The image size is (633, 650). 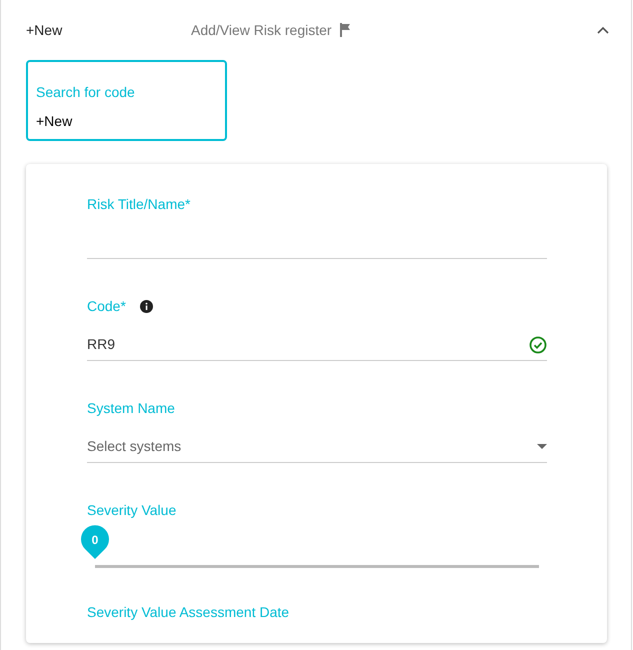 I want to click on field-label: Code*, so click(x=106, y=306).